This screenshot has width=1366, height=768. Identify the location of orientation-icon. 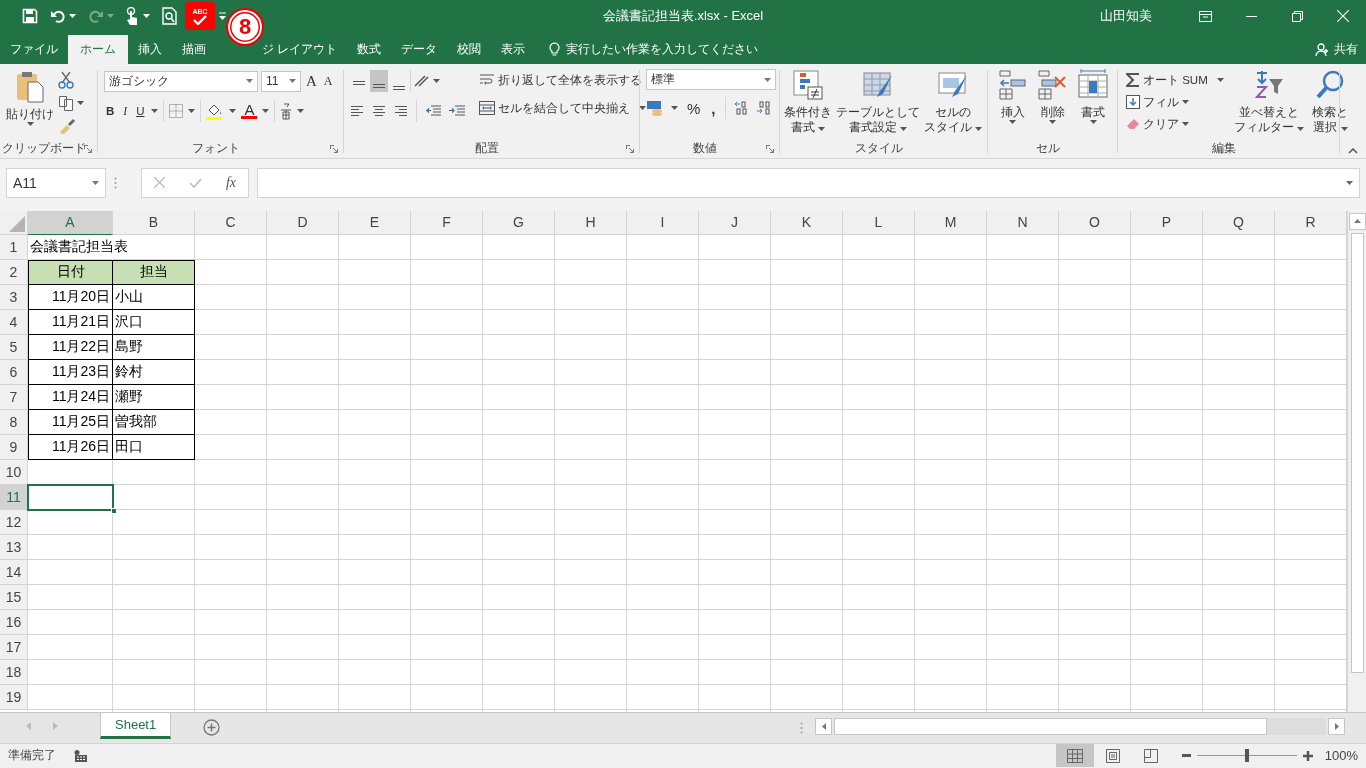
(422, 81).